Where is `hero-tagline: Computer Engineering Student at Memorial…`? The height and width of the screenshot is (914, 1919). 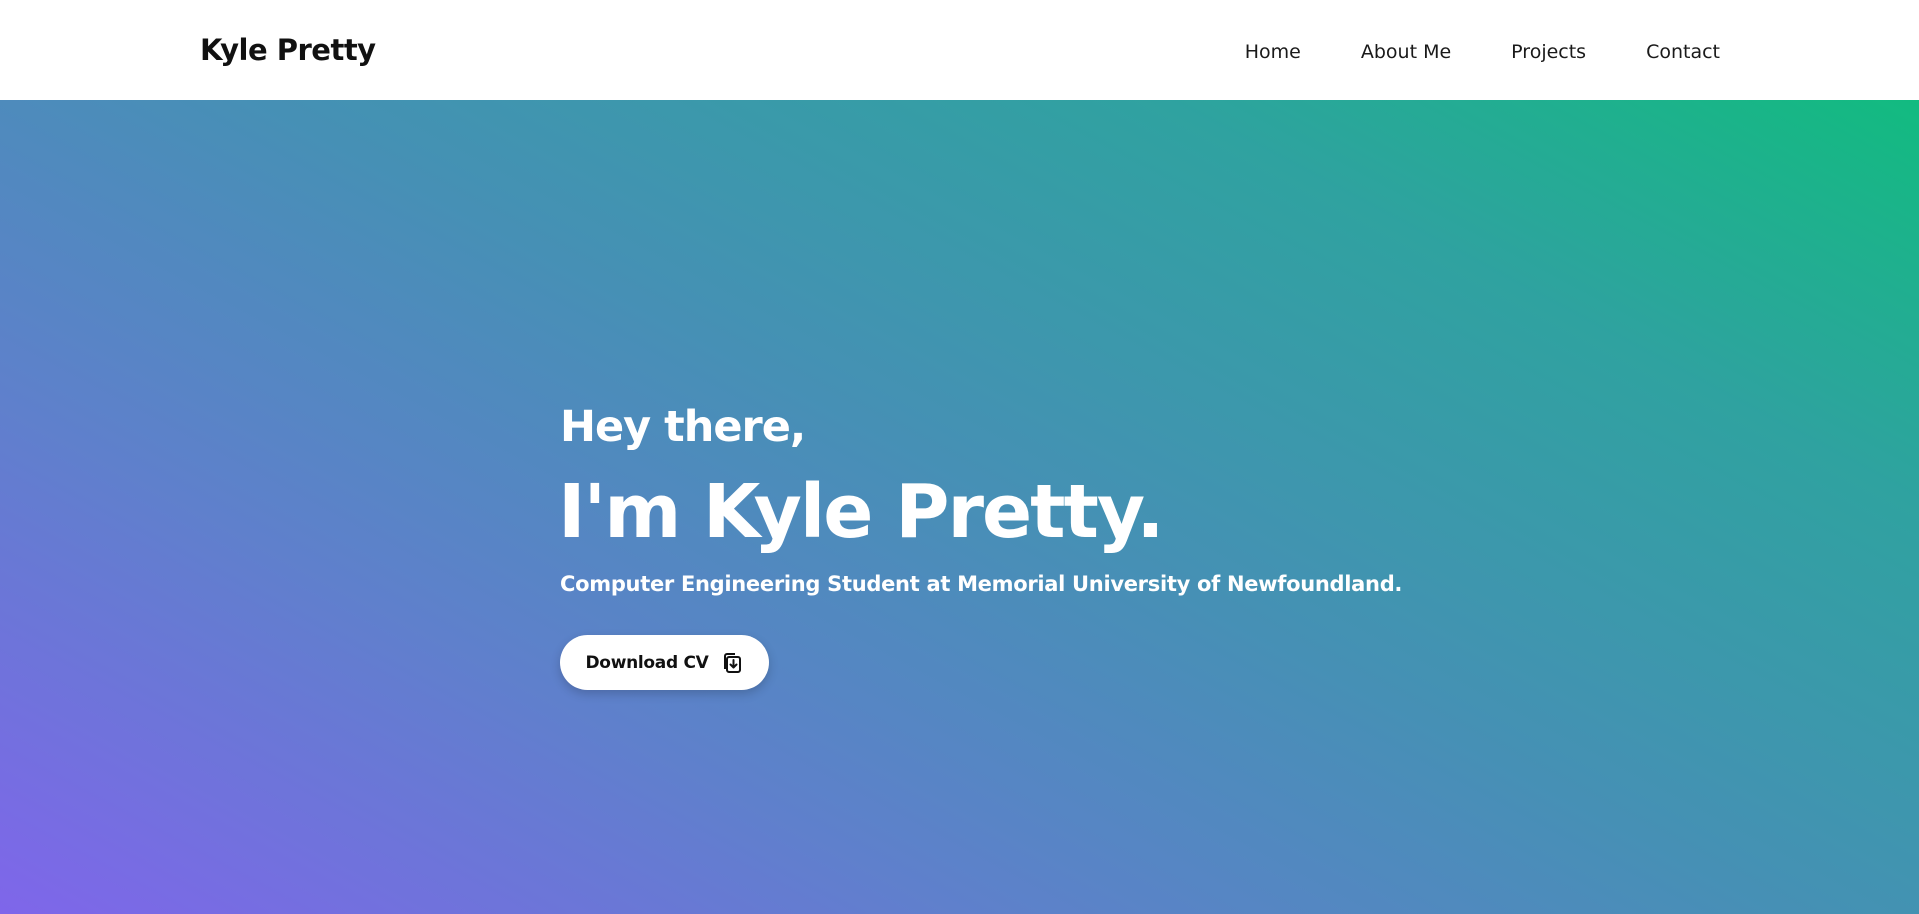 hero-tagline: Computer Engineering Student at Memorial… is located at coordinates (981, 584).